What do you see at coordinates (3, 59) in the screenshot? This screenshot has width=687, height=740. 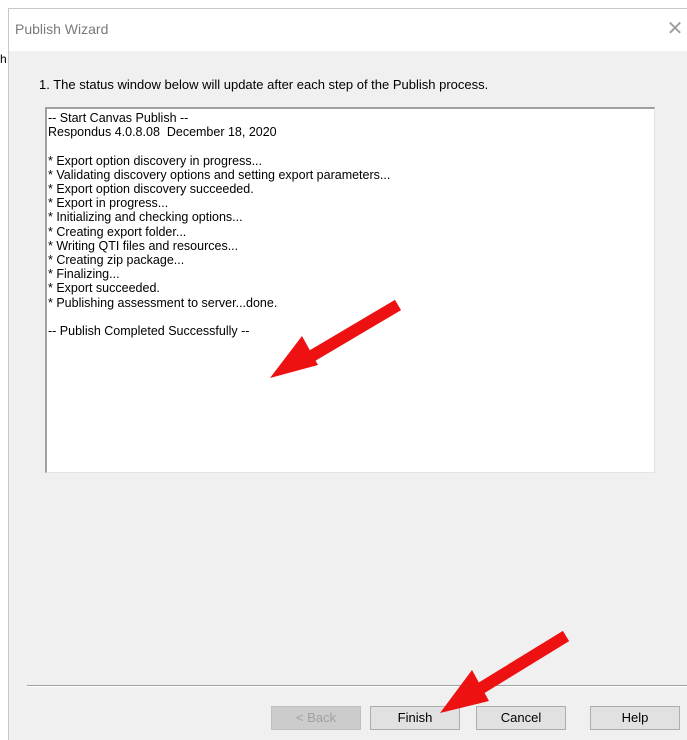 I see `background-text-fragment: h` at bounding box center [3, 59].